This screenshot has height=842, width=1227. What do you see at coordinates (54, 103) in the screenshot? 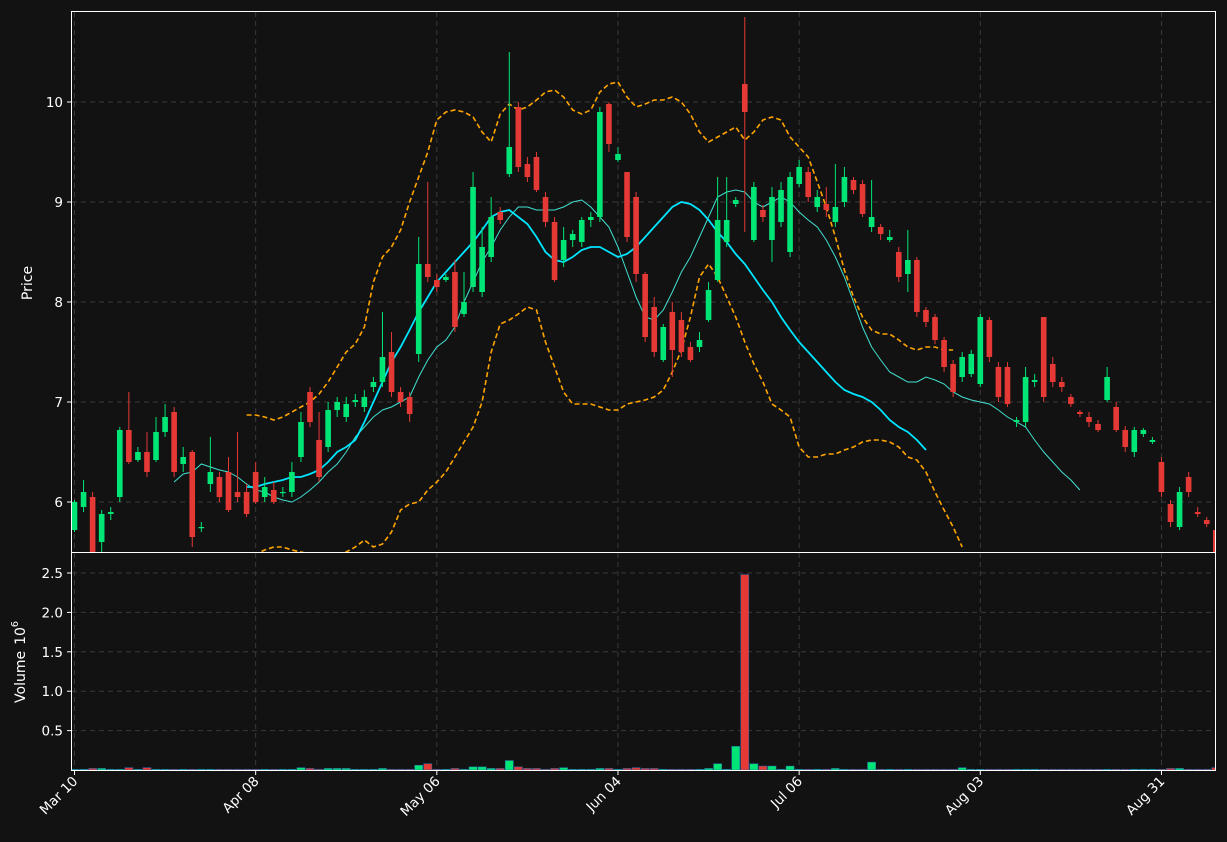
I see `price-tick-label: 10` at bounding box center [54, 103].